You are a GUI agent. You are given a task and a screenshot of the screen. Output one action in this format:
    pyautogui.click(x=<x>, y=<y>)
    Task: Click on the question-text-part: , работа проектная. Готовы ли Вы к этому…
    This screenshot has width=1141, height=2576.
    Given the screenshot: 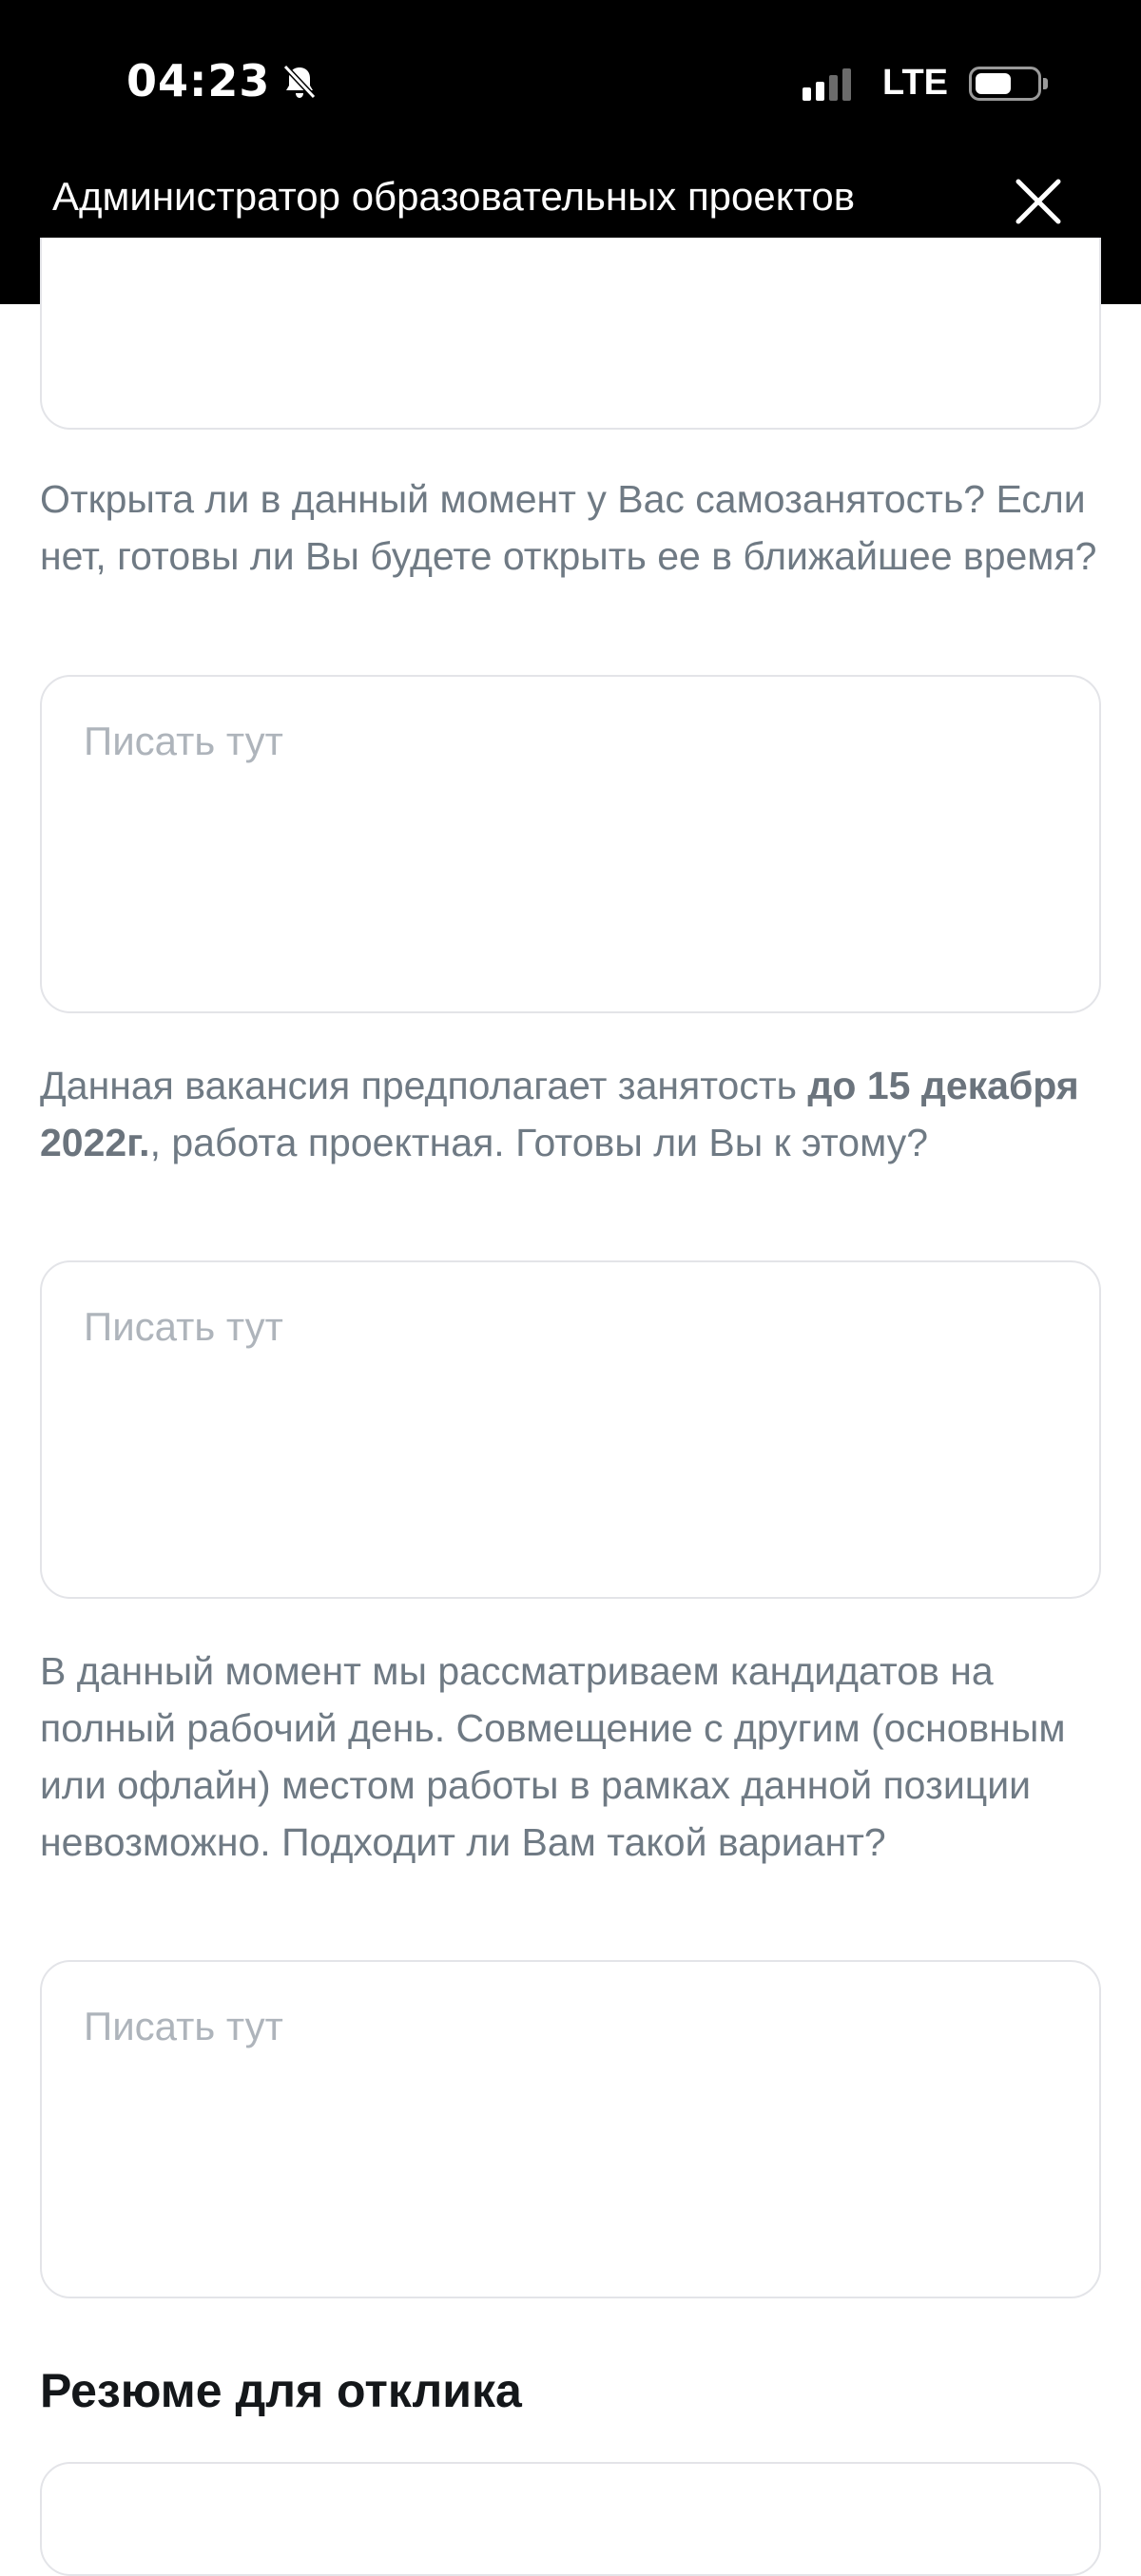 What is the action you would take?
    pyautogui.click(x=539, y=1142)
    